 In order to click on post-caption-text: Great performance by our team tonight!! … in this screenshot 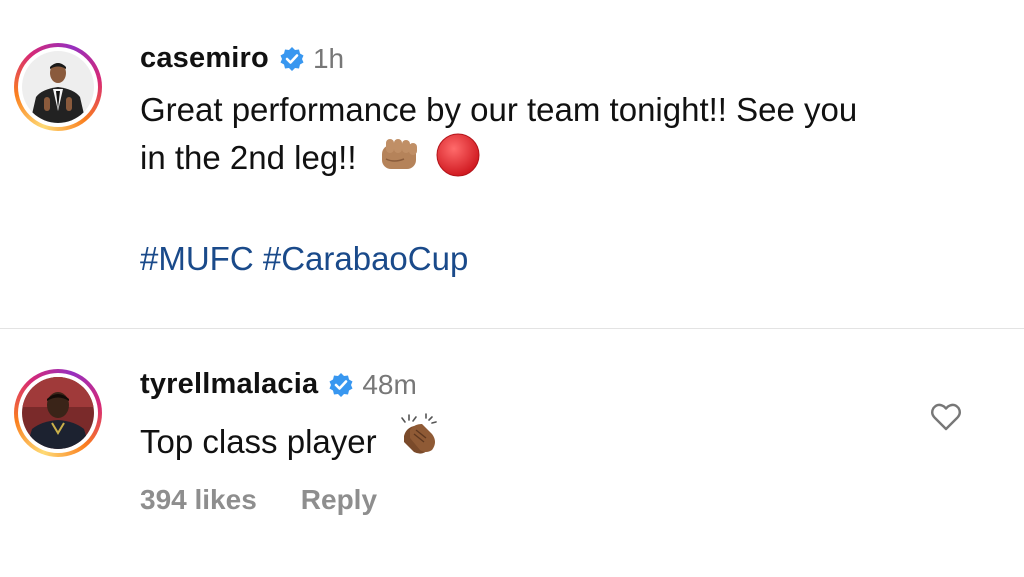, I will do `click(570, 138)`.